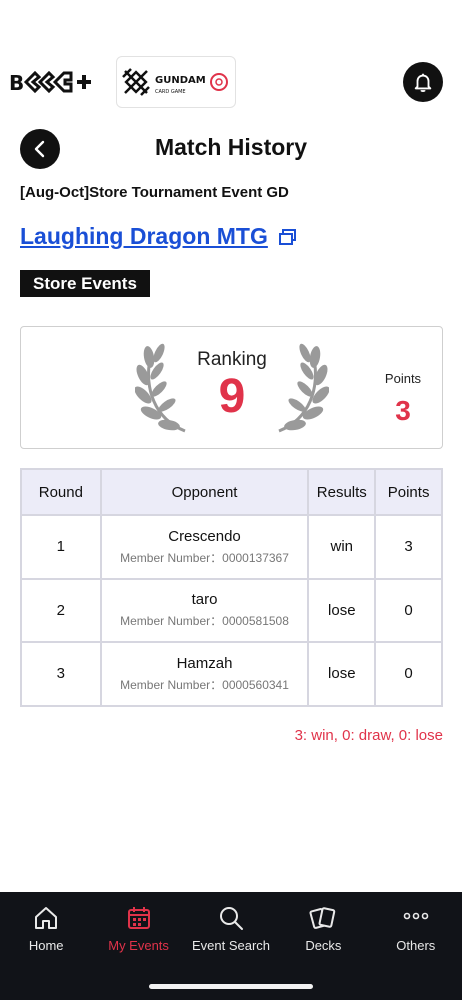 The width and height of the screenshot is (462, 1000). I want to click on member-number: Member Number：0000560341, so click(204, 684).